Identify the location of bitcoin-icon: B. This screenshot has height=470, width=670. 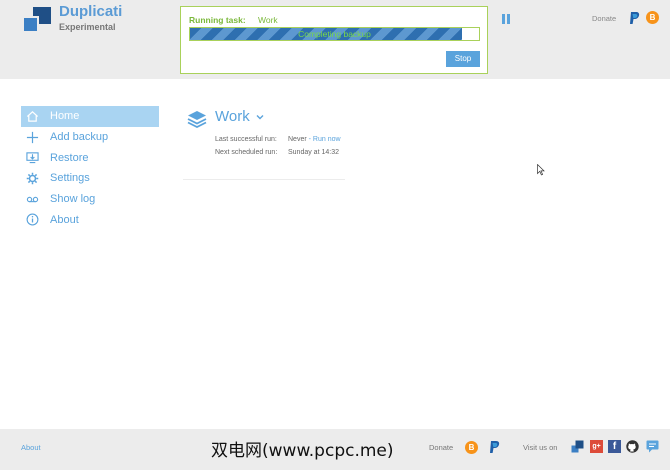
(652, 17).